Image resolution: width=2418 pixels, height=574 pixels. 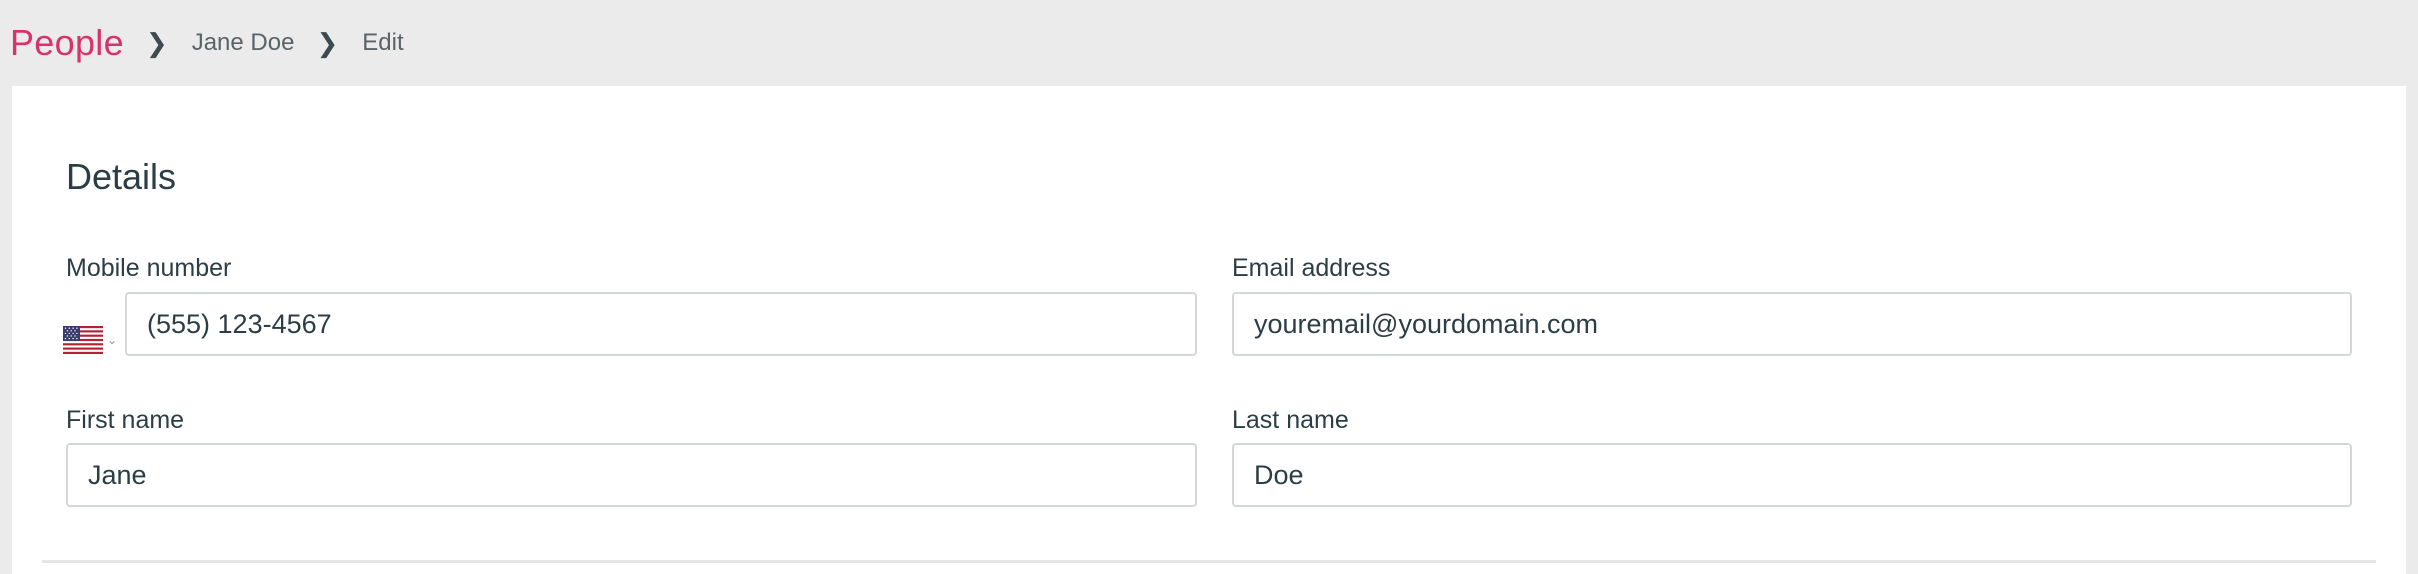 What do you see at coordinates (1290, 420) in the screenshot?
I see `last-name-label: Last name` at bounding box center [1290, 420].